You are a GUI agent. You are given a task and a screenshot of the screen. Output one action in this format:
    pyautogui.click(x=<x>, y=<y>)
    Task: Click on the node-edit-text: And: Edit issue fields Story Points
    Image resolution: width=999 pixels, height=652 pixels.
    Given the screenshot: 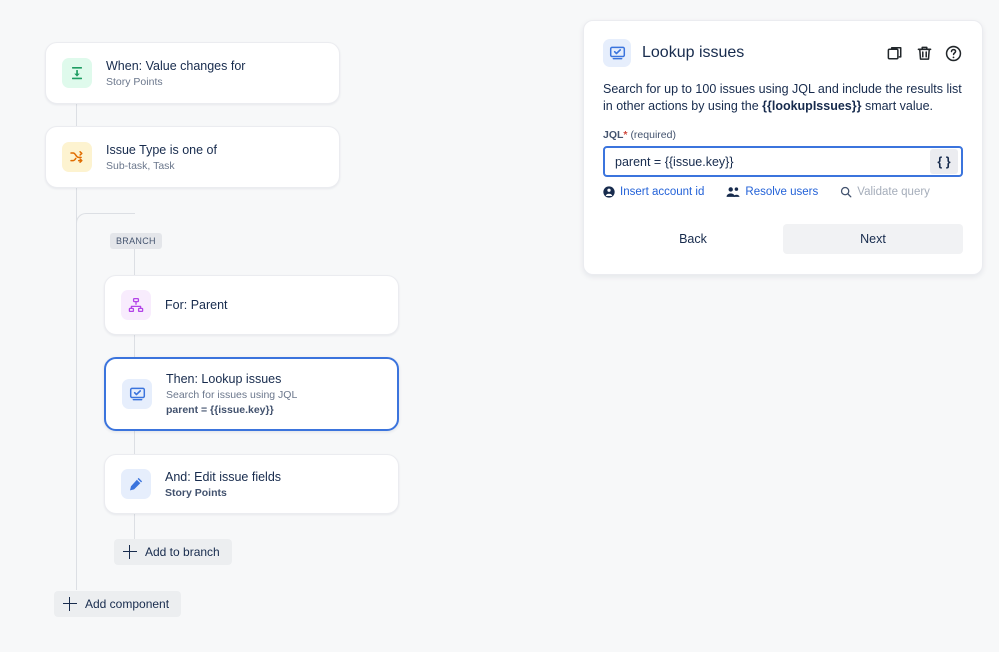 What is the action you would take?
    pyautogui.click(x=223, y=484)
    